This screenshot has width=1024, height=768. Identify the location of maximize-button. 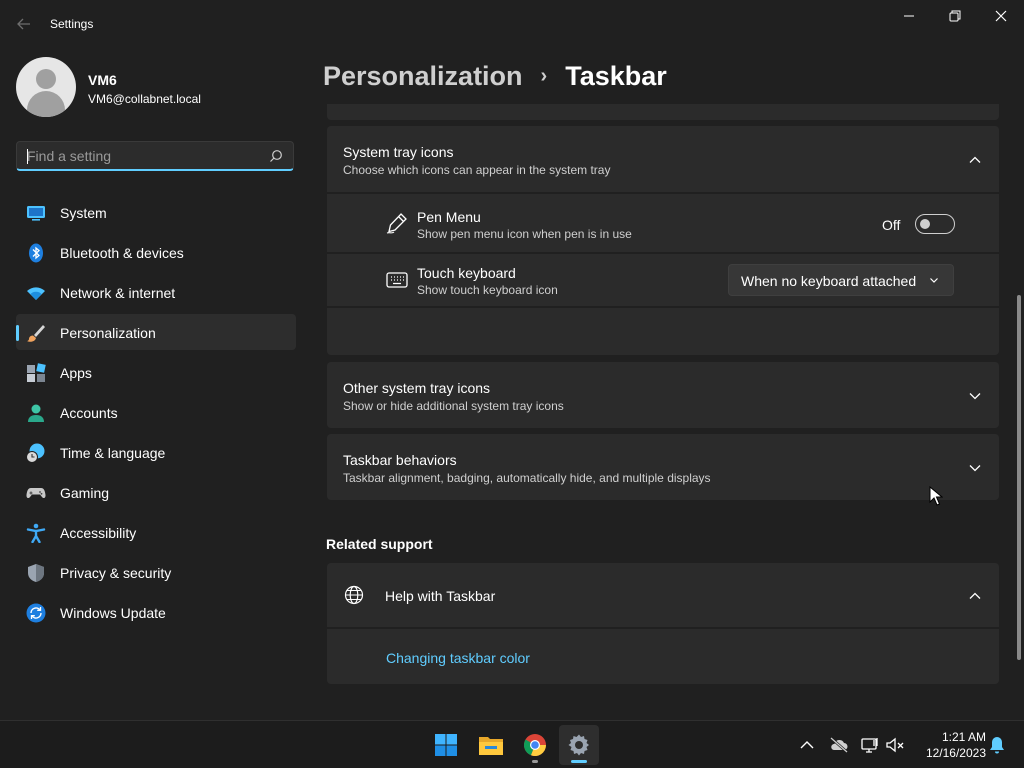
(955, 16).